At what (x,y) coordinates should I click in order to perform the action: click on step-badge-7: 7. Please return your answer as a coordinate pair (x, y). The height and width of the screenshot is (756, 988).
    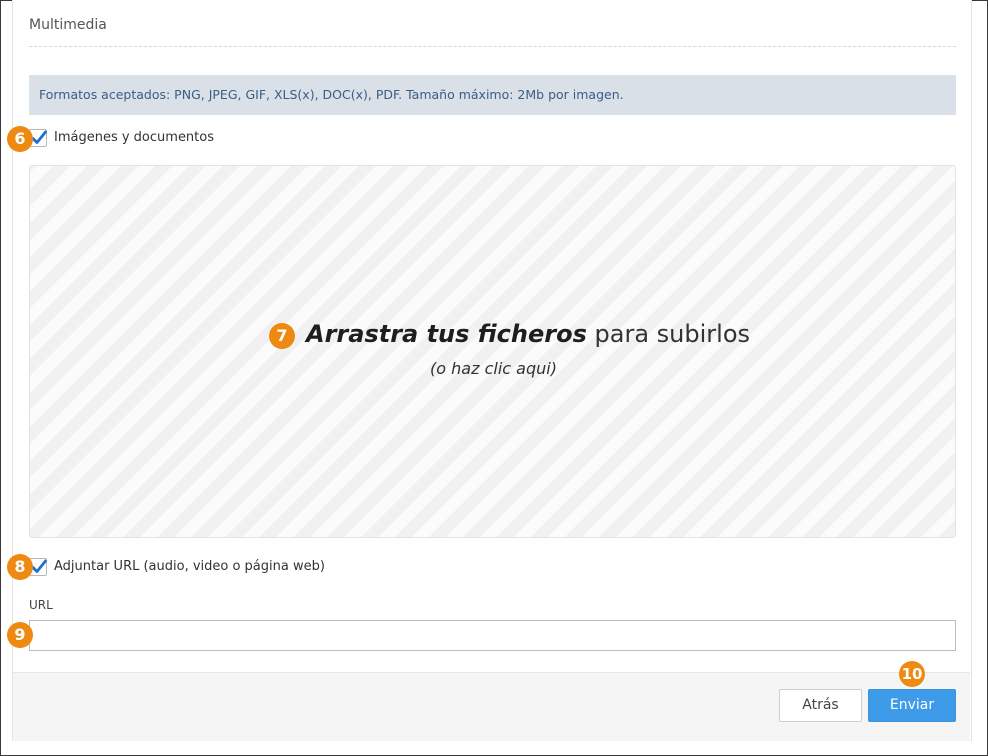
    Looking at the image, I should click on (282, 336).